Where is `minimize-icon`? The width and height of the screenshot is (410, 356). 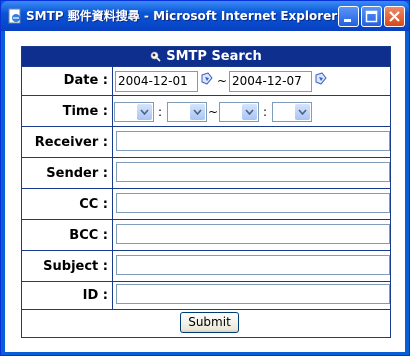
minimize-icon is located at coordinates (347, 20).